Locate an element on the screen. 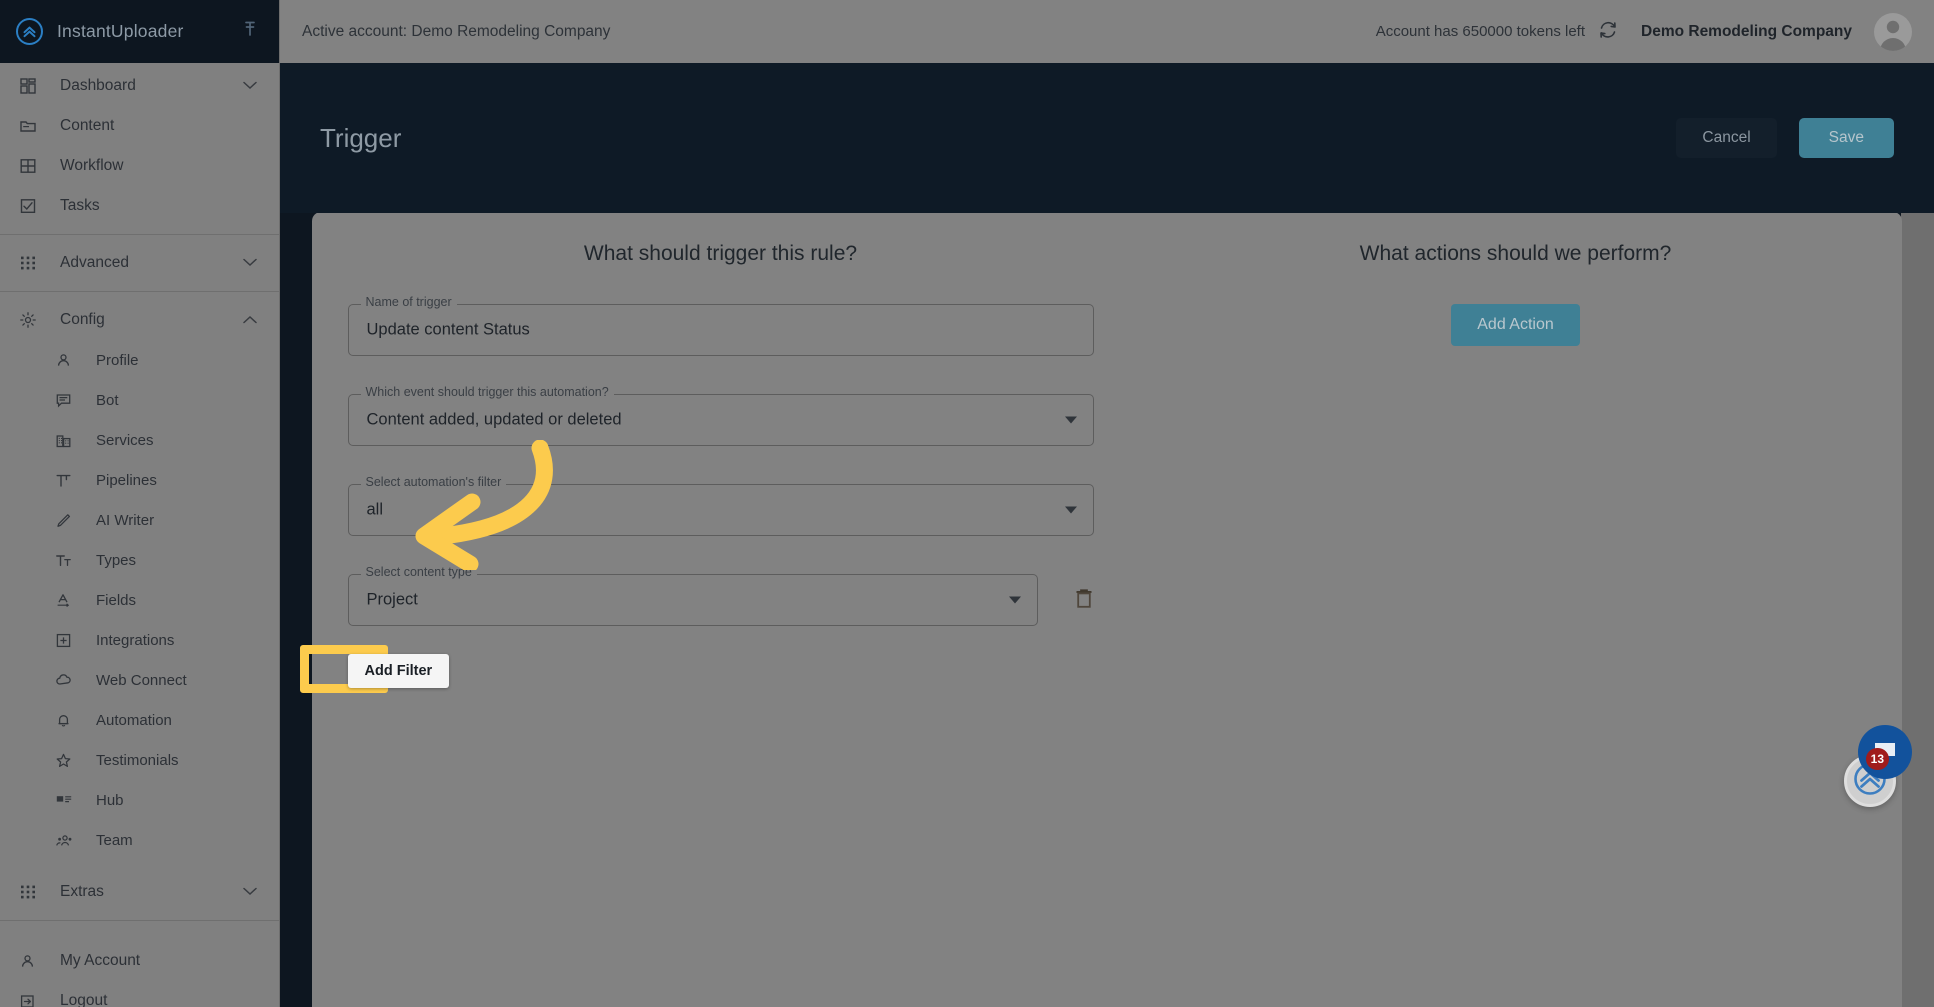 The image size is (1934, 1007). sidebar-item-label: Profile is located at coordinates (117, 360).